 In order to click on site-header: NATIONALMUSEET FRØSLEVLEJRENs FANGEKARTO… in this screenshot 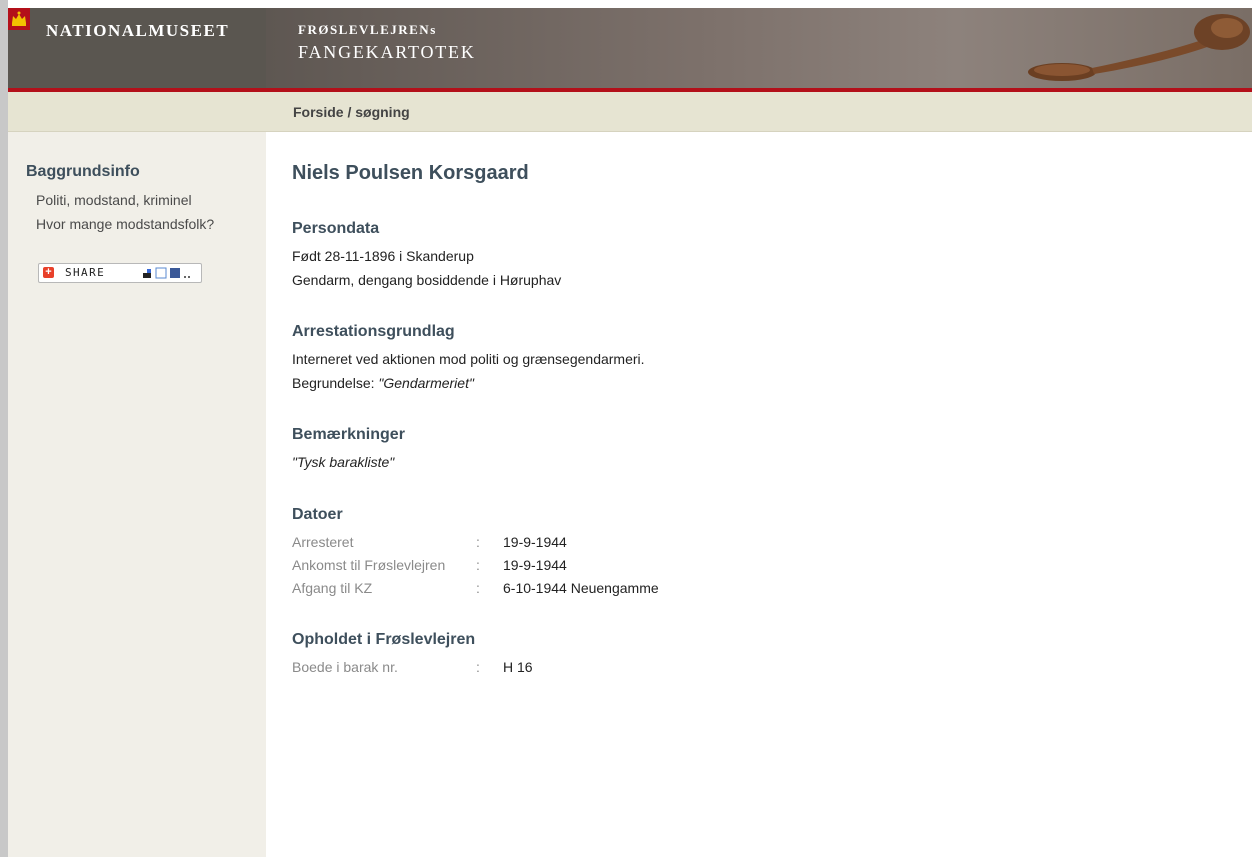, I will do `click(630, 48)`.